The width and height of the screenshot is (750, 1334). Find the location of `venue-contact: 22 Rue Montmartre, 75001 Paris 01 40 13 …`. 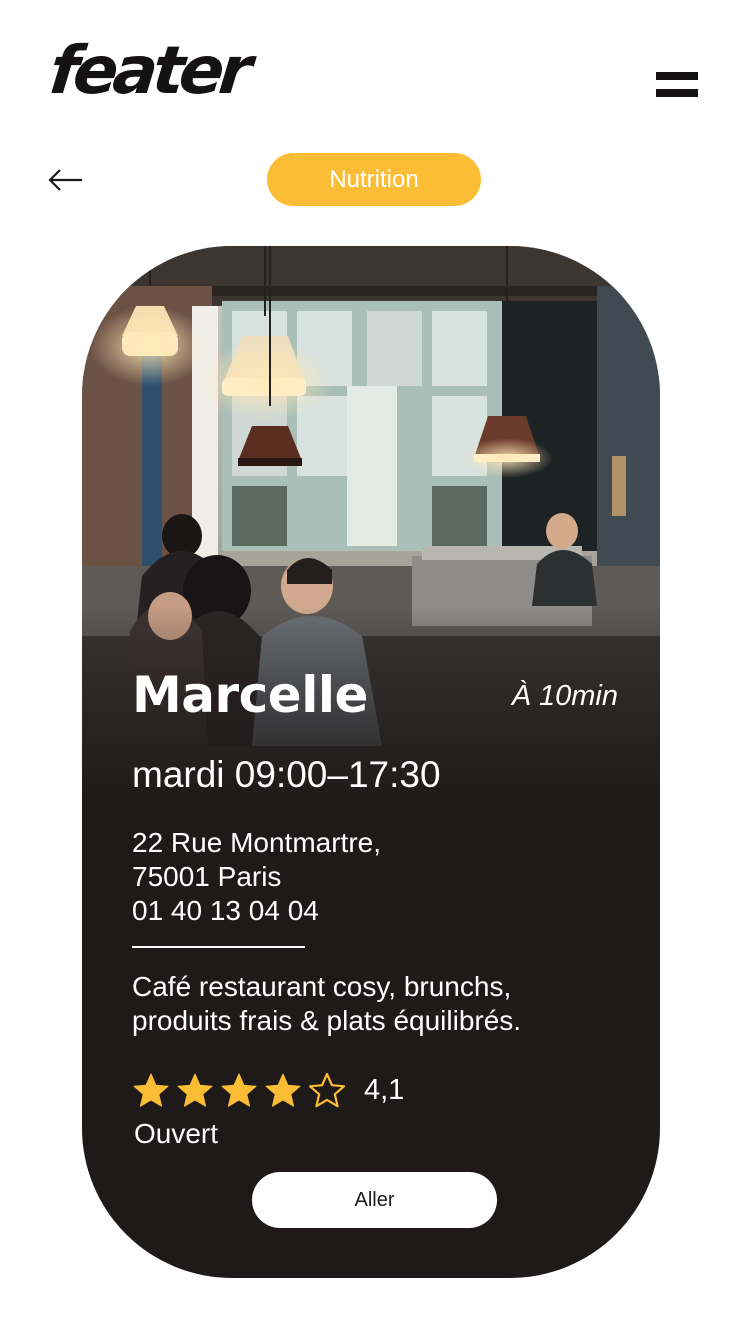

venue-contact: 22 Rue Montmartre, 75001 Paris 01 40 13 … is located at coordinates (256, 877).